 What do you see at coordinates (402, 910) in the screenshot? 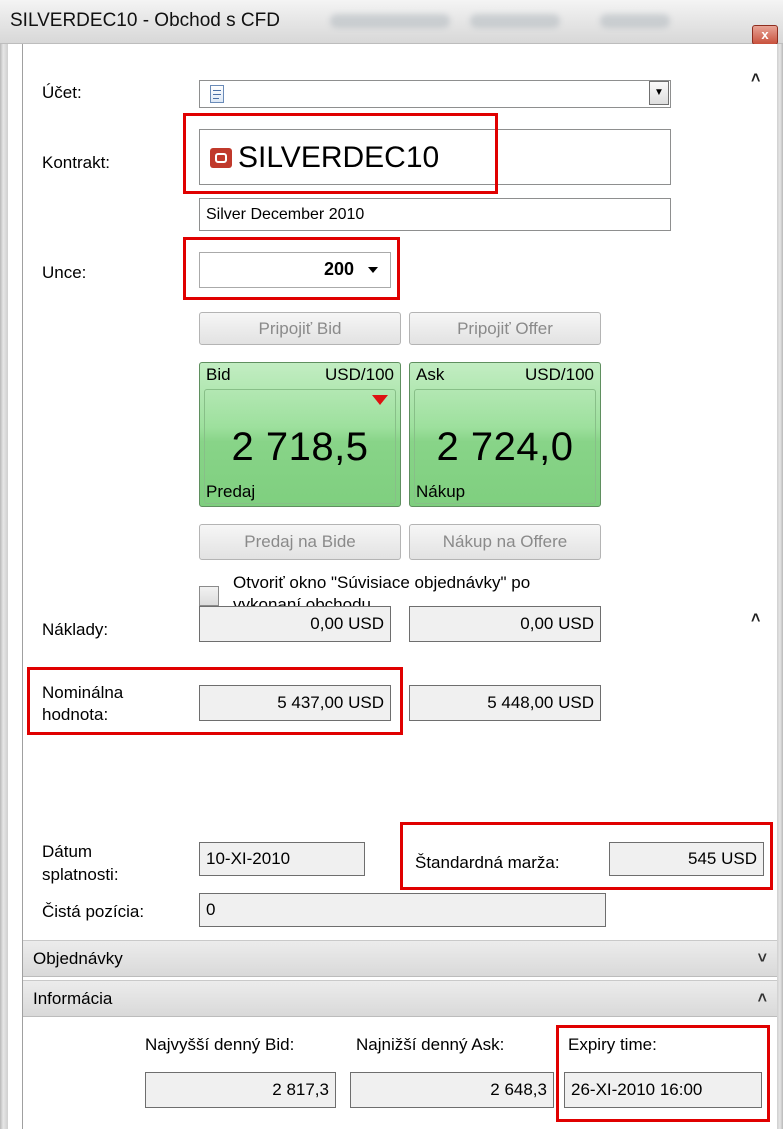
I see `net-position-value: 0` at bounding box center [402, 910].